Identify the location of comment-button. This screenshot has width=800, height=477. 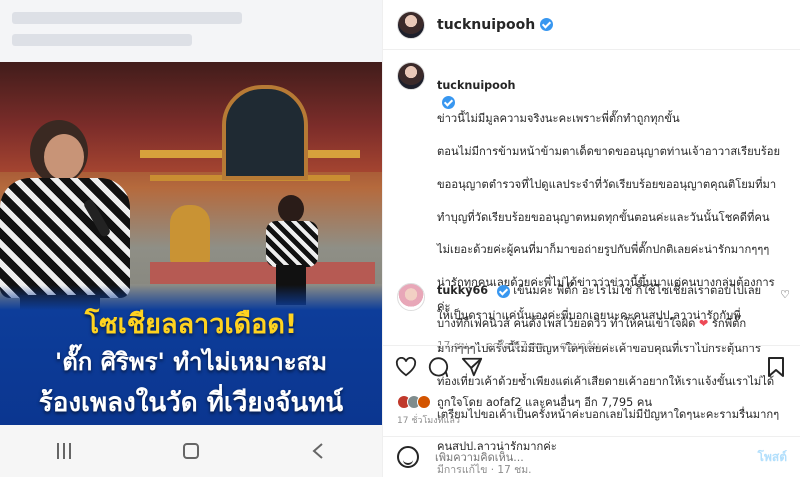
(438, 367).